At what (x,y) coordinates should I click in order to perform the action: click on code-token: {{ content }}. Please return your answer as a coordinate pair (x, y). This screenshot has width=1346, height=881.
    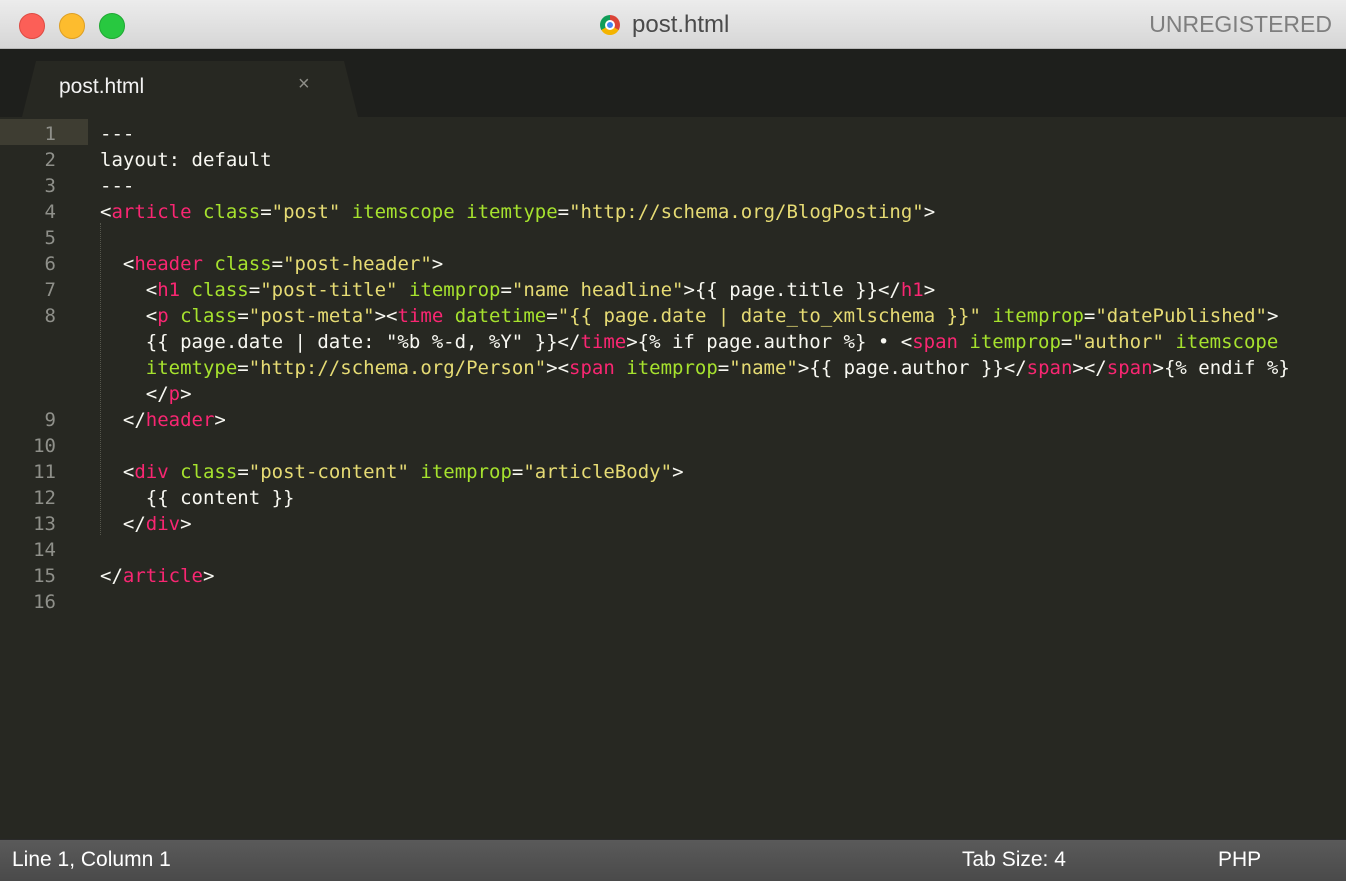
    Looking at the image, I should click on (197, 498).